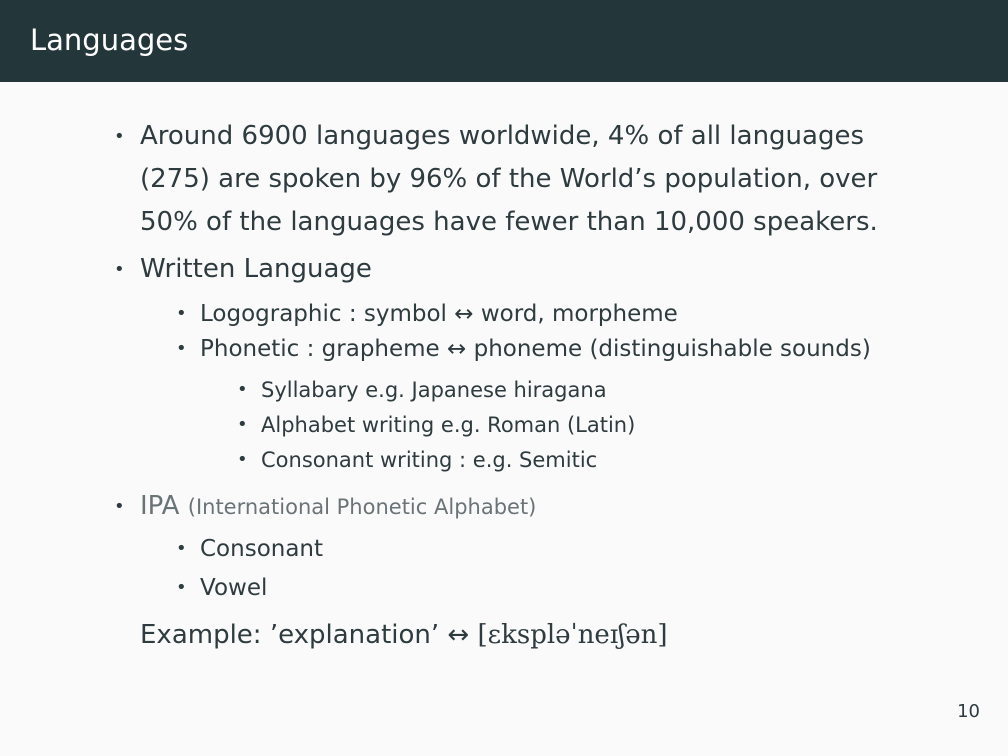 The image size is (1008, 756). I want to click on alphabet-text: Alphabet writing e.g. Roman (Latin), so click(448, 425).